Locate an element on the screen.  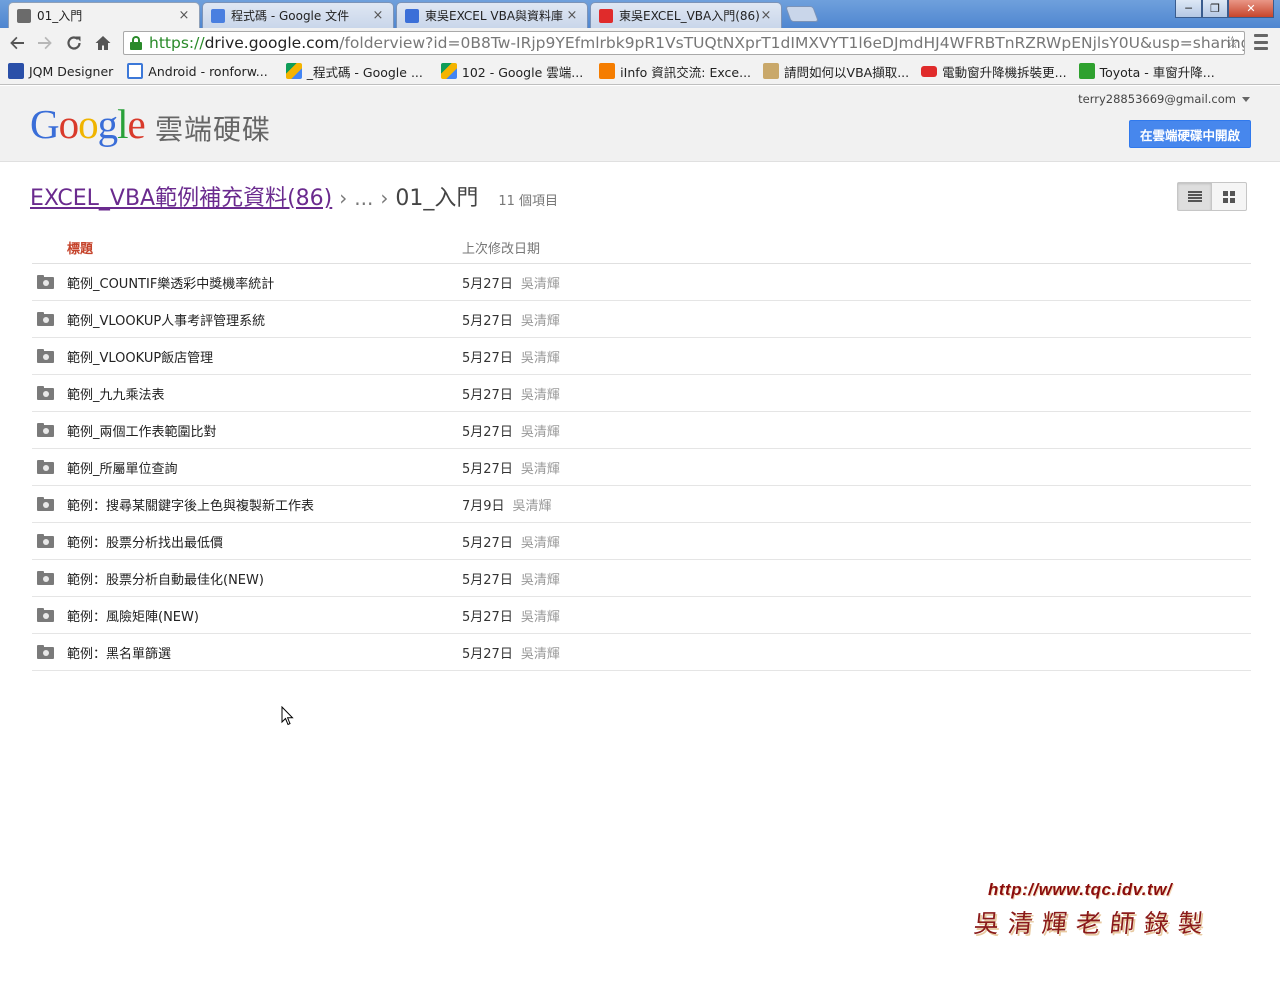
drive-icon is located at coordinates (293, 71).